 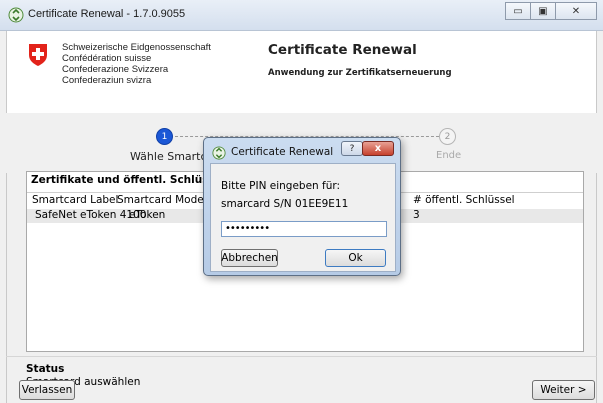 What do you see at coordinates (563, 390) in the screenshot?
I see `next-button: Weiter >` at bounding box center [563, 390].